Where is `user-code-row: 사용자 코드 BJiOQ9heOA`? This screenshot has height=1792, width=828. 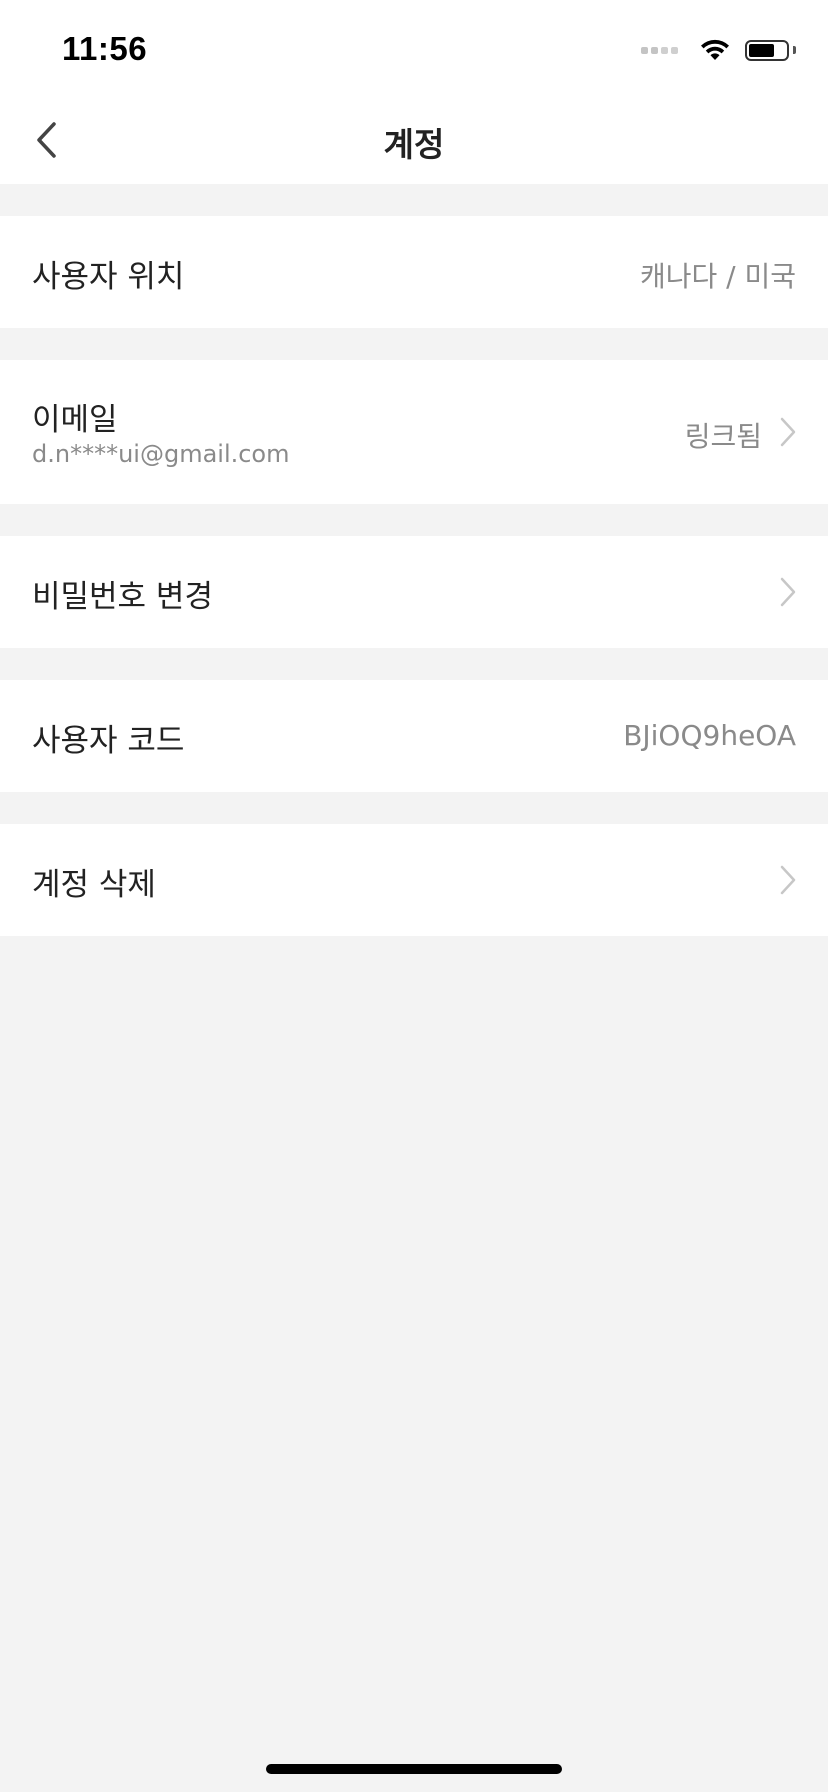 user-code-row: 사용자 코드 BJiOQ9heOA is located at coordinates (414, 736).